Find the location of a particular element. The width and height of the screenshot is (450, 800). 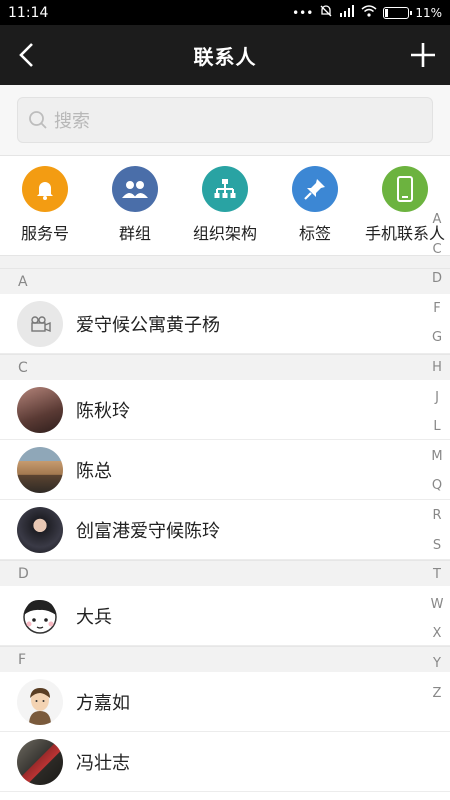

contact-name: 陈秋玲 is located at coordinates (103, 411).